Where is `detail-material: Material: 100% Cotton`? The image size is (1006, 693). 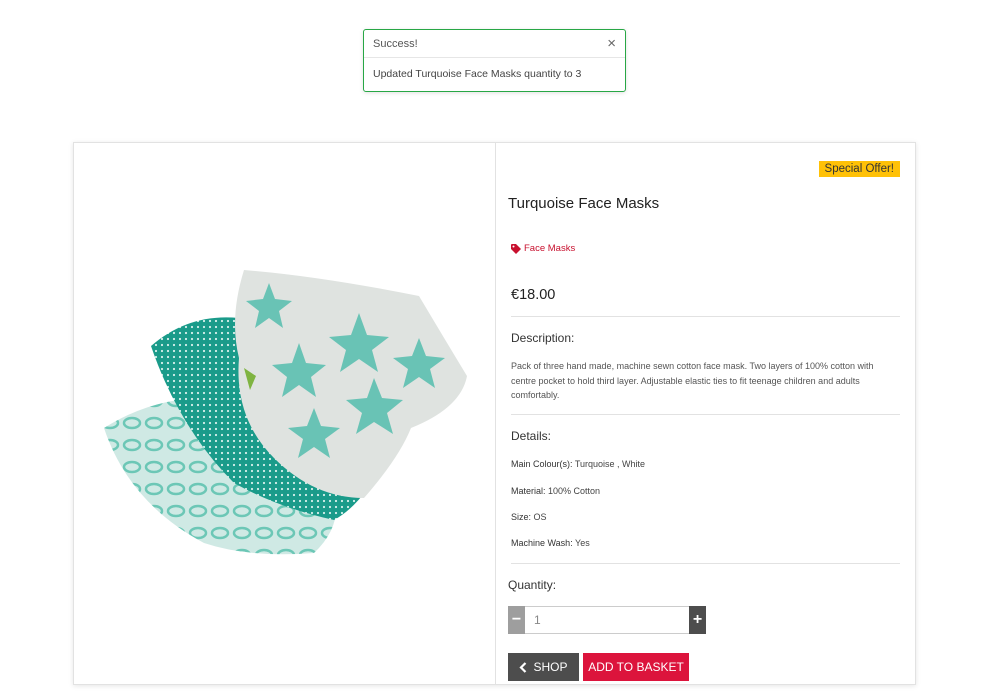 detail-material: Material: 100% Cotton is located at coordinates (555, 491).